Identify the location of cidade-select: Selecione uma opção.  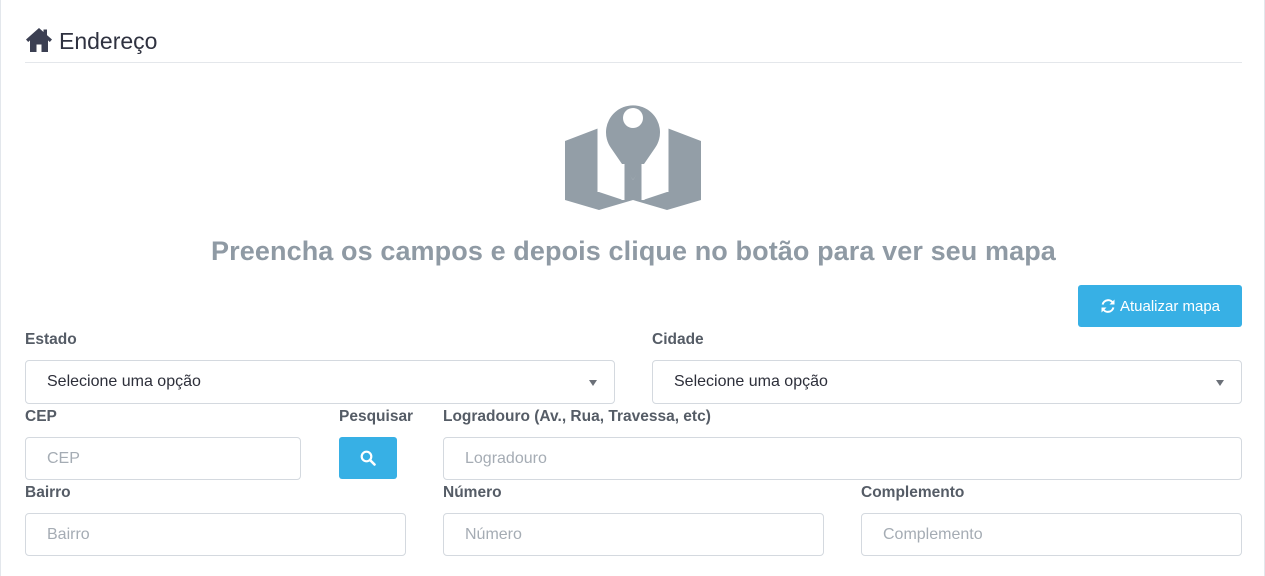
(947, 382).